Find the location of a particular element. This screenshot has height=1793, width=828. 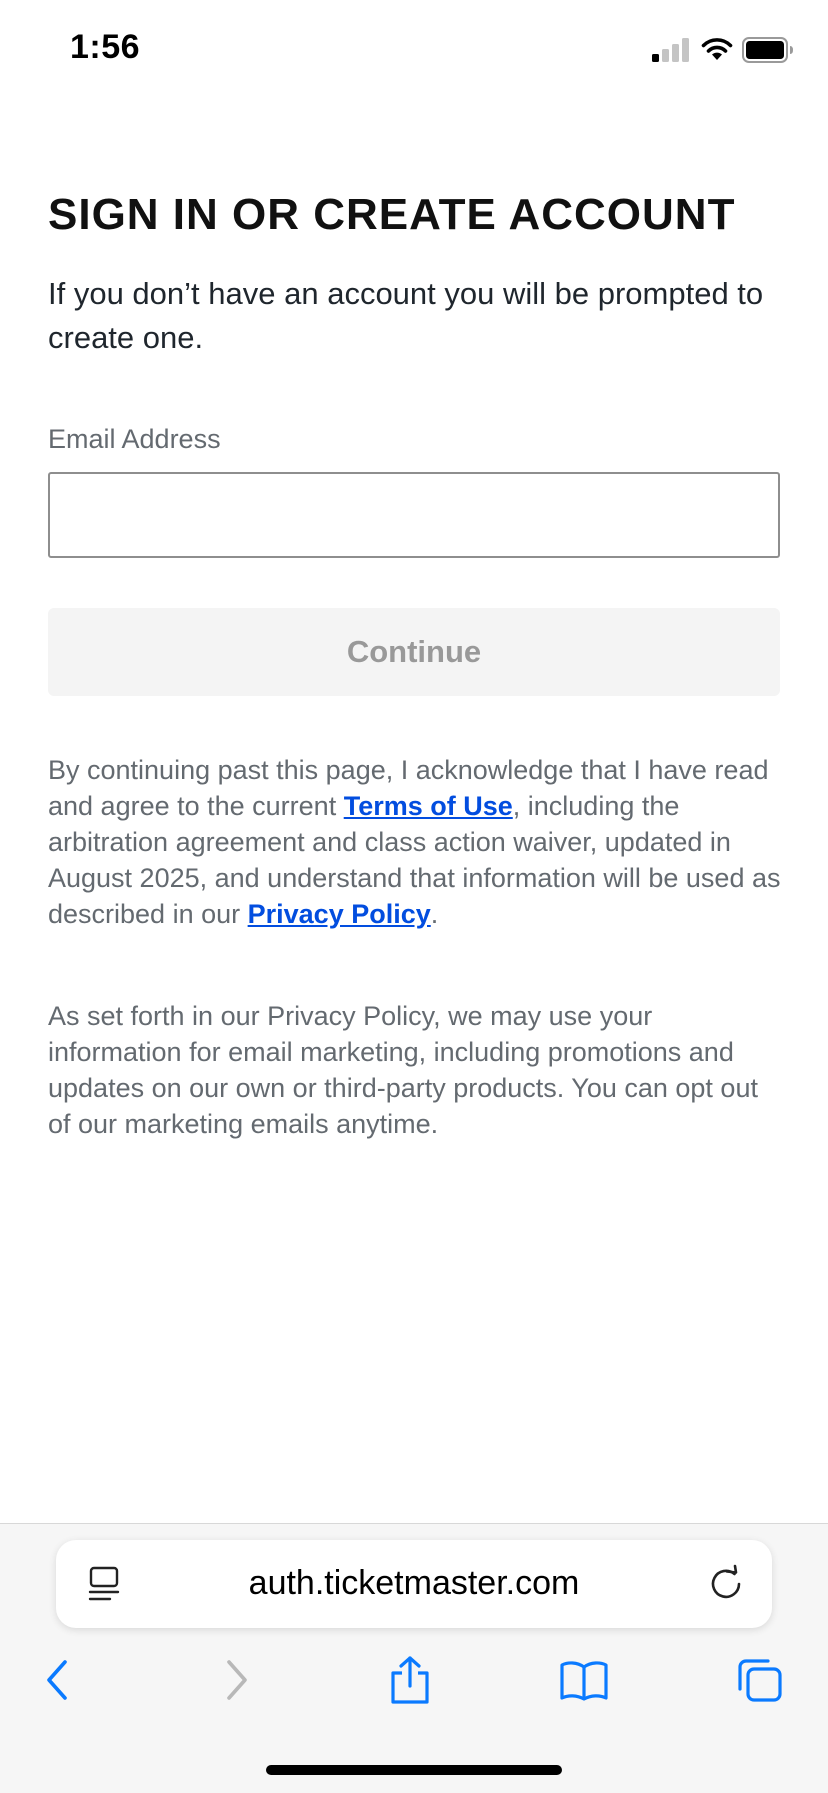

tabs-button is located at coordinates (760, 1680).